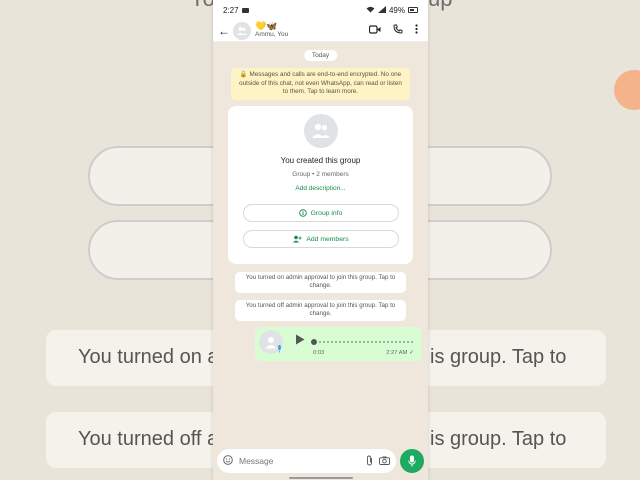 The height and width of the screenshot is (480, 640). What do you see at coordinates (374, 30) in the screenshot?
I see `video-call-icon` at bounding box center [374, 30].